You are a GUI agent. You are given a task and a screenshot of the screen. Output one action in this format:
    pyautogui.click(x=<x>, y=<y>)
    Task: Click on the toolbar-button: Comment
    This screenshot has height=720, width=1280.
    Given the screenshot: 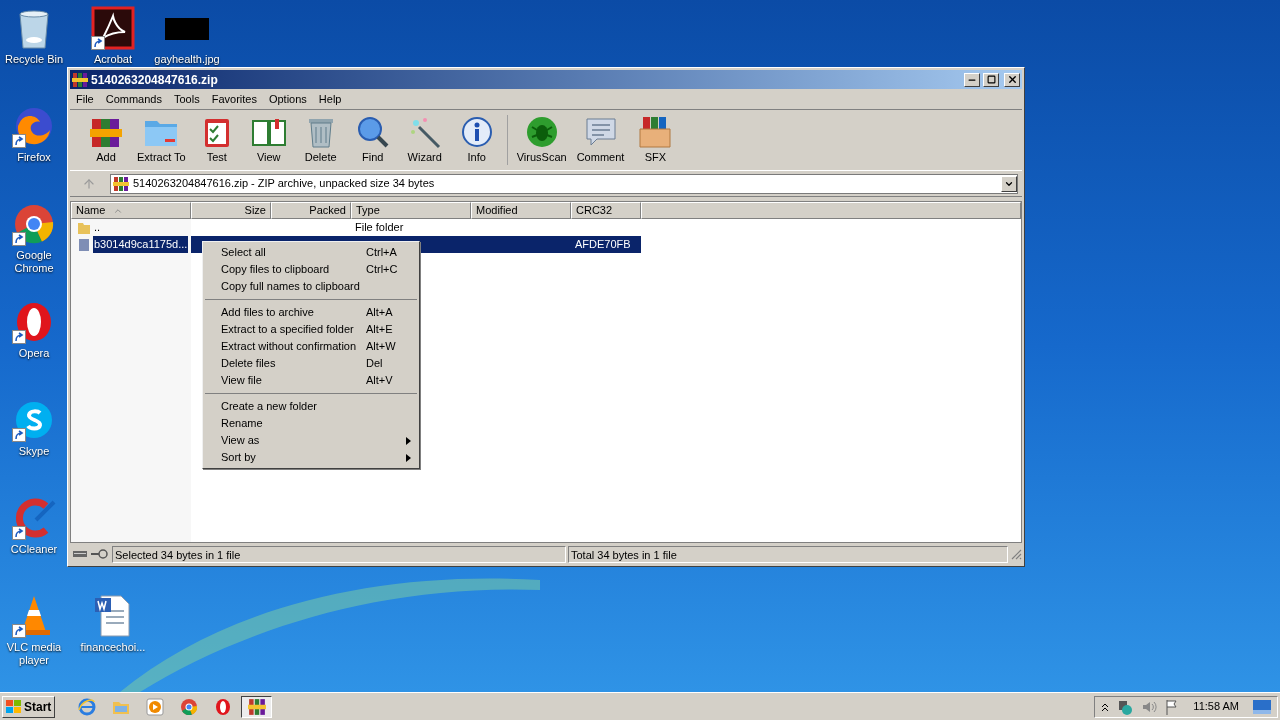 What is the action you would take?
    pyautogui.click(x=600, y=140)
    